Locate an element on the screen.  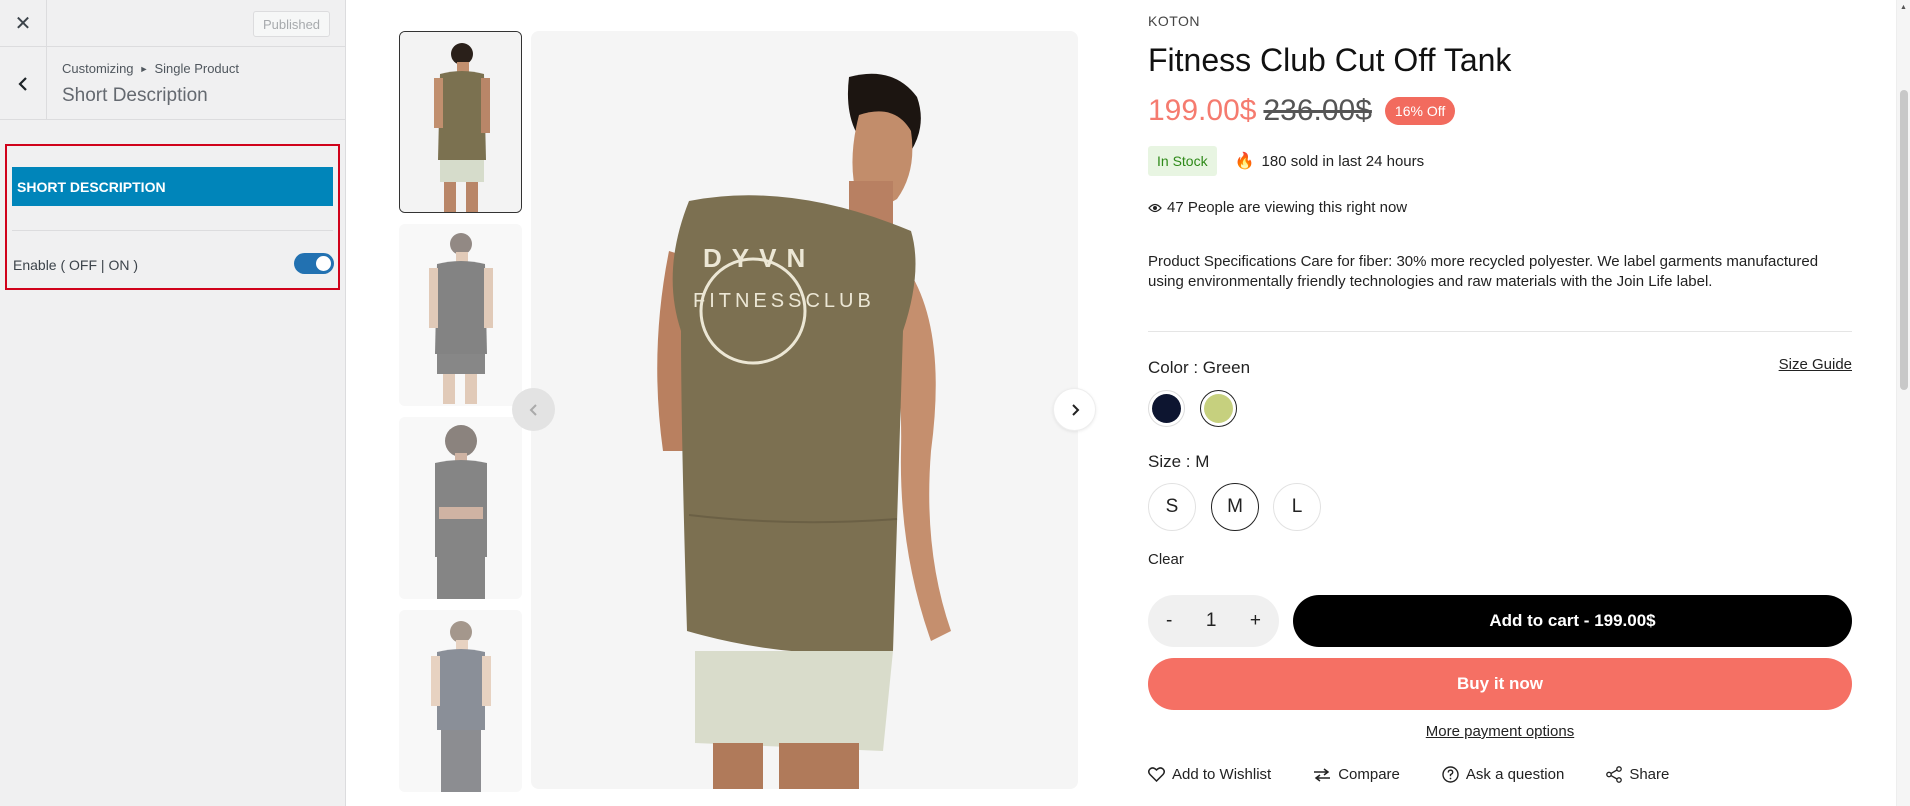
size-option-m: M is located at coordinates (1235, 507).